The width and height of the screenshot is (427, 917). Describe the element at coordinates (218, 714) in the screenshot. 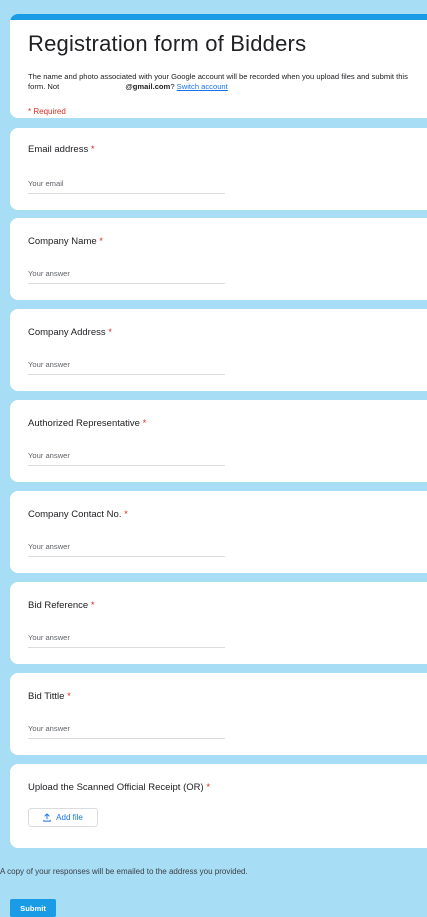

I see `question-card-bid-title: Bid Tittle *` at that location.